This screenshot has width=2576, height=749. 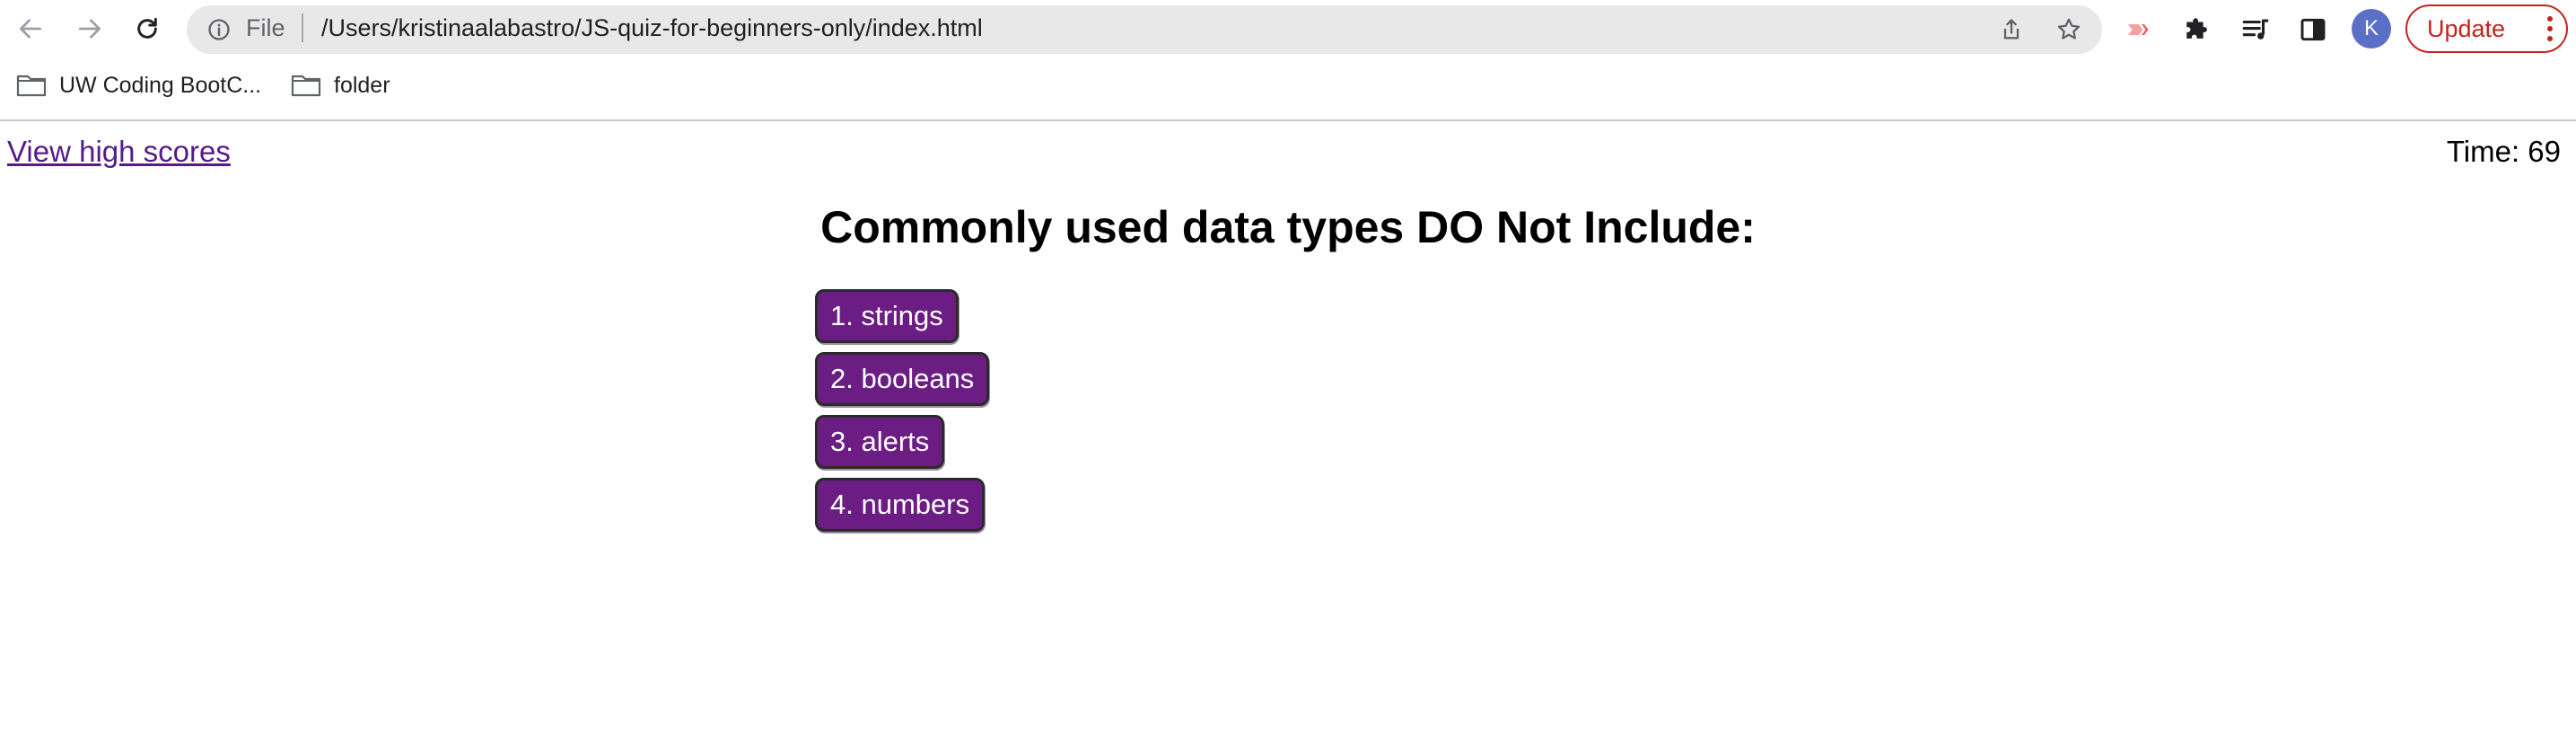 I want to click on reading-list-icon, so click(x=2255, y=29).